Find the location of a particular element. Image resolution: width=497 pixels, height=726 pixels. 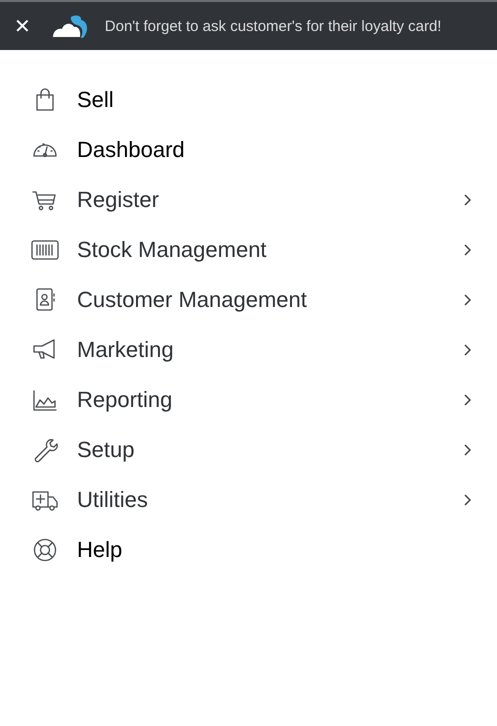

menu-label: Customer Management is located at coordinates (192, 300).